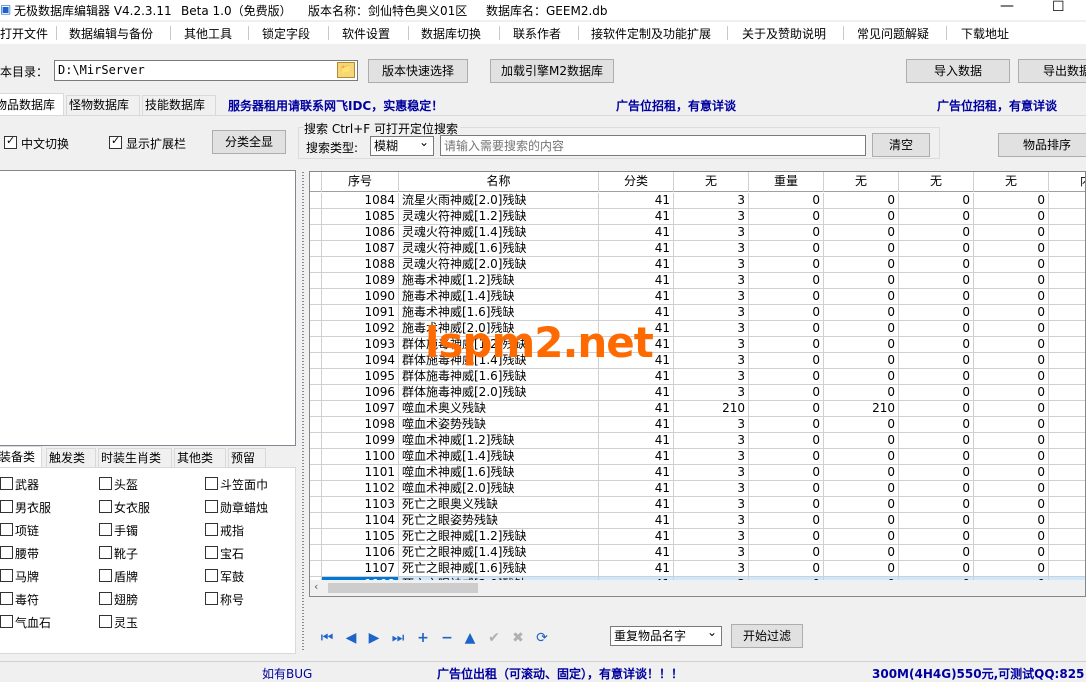  What do you see at coordinates (327, 638) in the screenshot?
I see `first-record-icon: ⏮` at bounding box center [327, 638].